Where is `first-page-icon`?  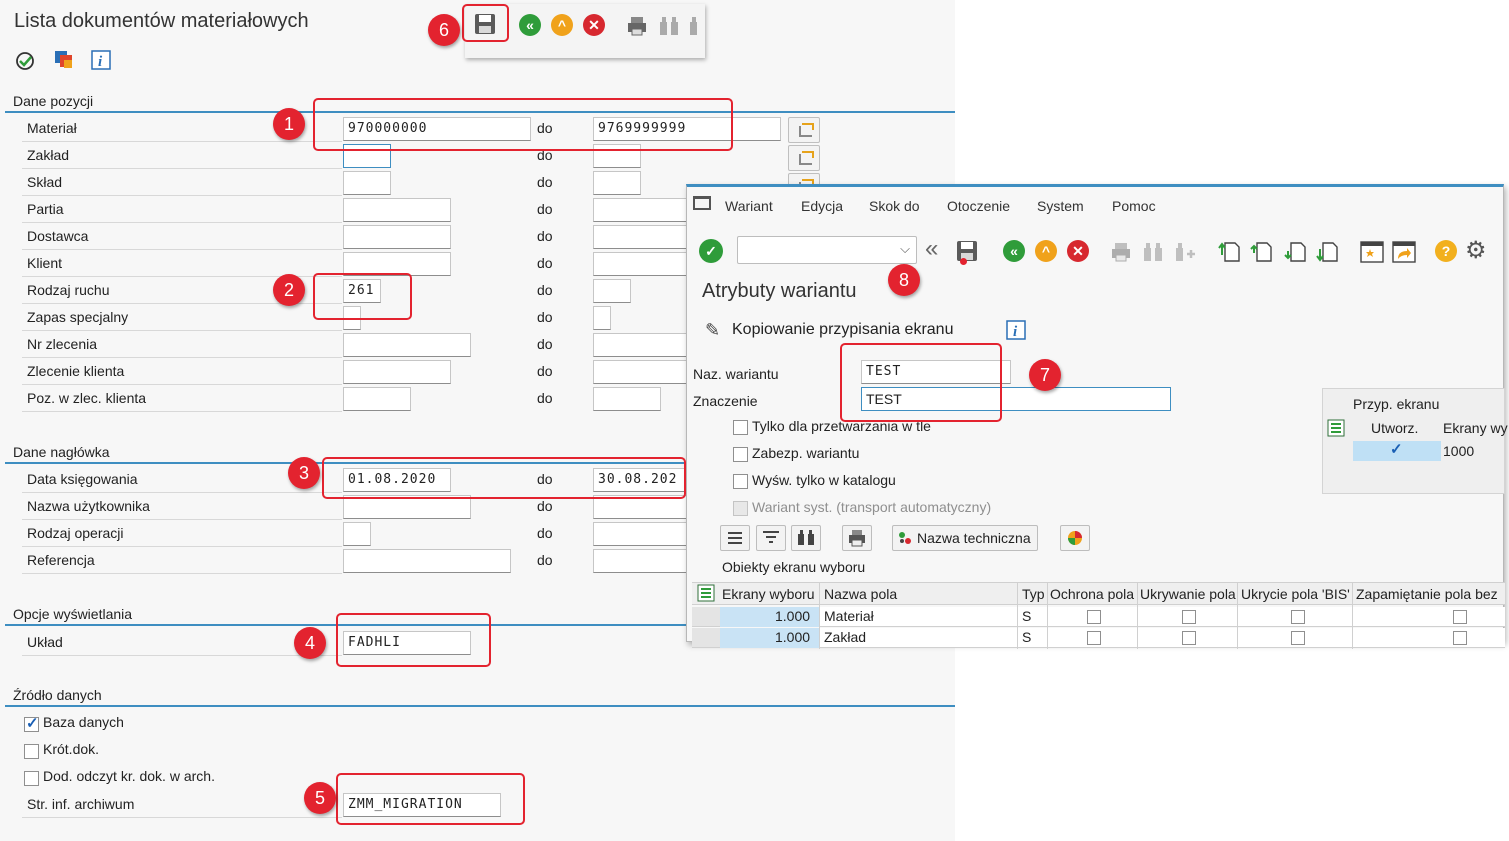 first-page-icon is located at coordinates (1230, 252).